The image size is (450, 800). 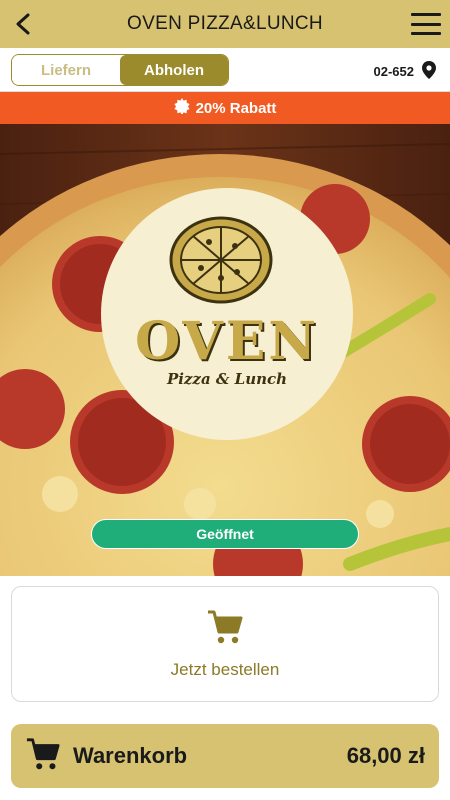 I want to click on promo-text: 20% Rabatt, so click(x=236, y=108).